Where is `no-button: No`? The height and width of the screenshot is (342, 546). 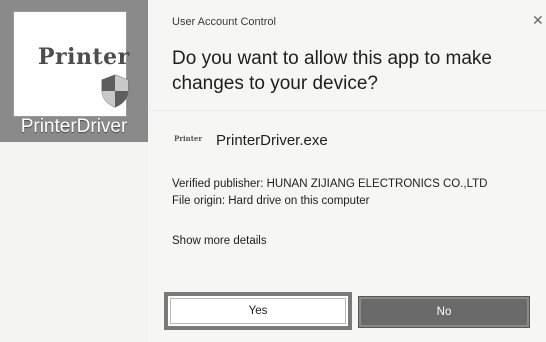
no-button: No is located at coordinates (444, 312).